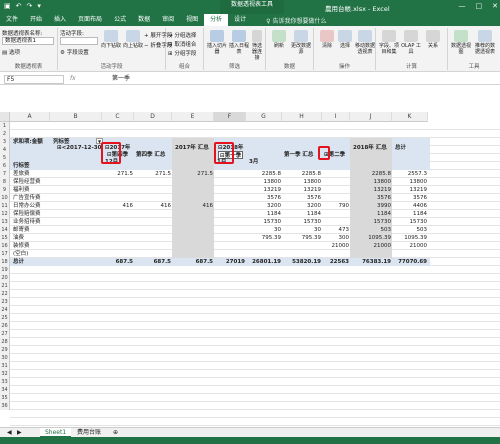 The image size is (500, 444). Describe the element at coordinates (371, 117) in the screenshot. I see `column-header: J` at that location.